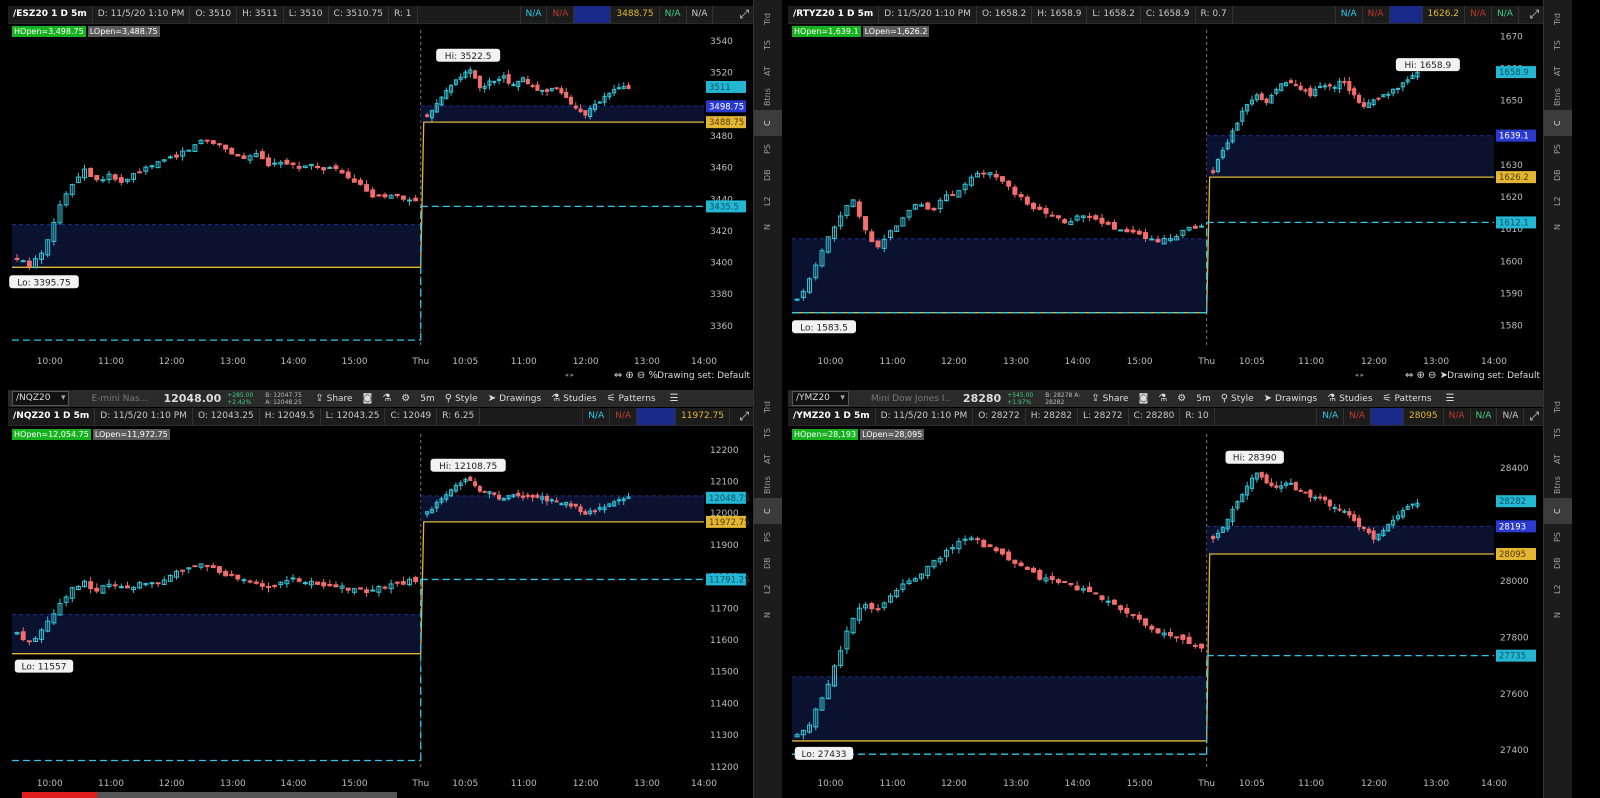  What do you see at coordinates (636, 375) in the screenshot?
I see `zoom-tools-icon: ⇔ ⊕ ⊖ %` at bounding box center [636, 375].